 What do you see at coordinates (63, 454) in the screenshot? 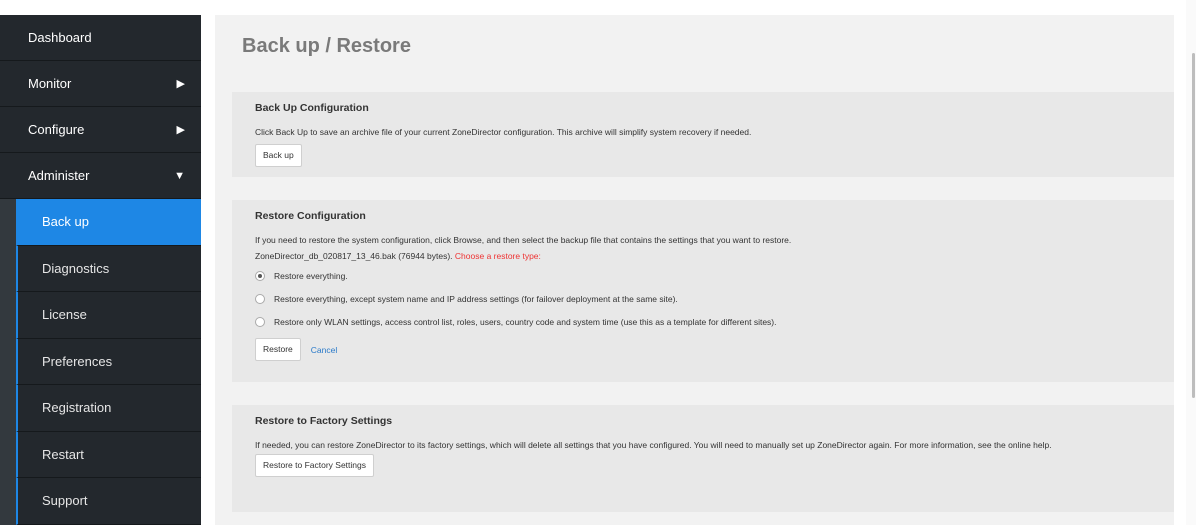
I see `sidebar-item-label: Restart` at bounding box center [63, 454].